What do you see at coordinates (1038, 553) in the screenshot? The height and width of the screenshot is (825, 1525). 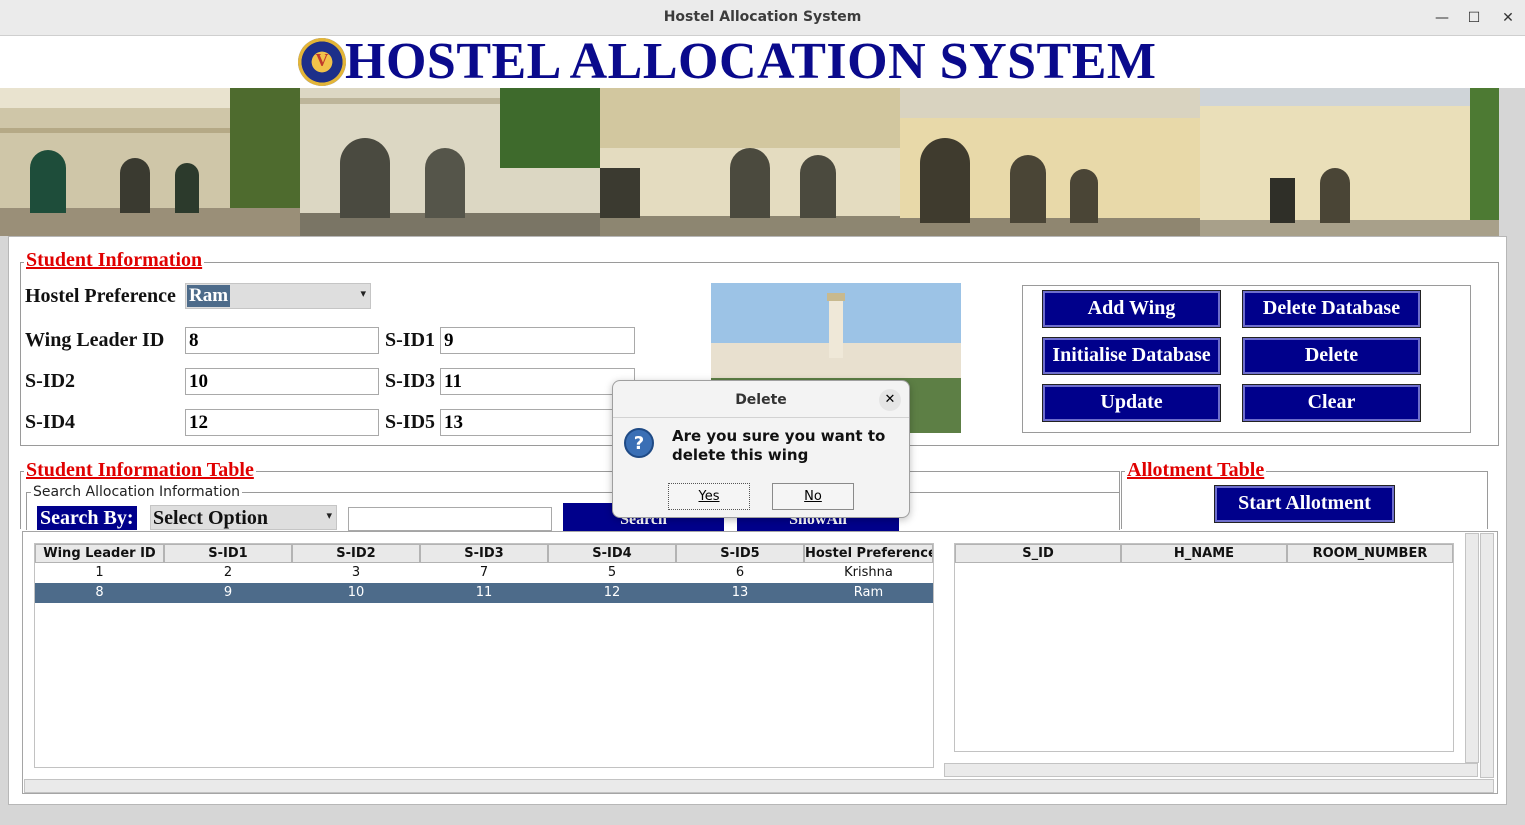 I see `col-s-id: S_ID` at bounding box center [1038, 553].